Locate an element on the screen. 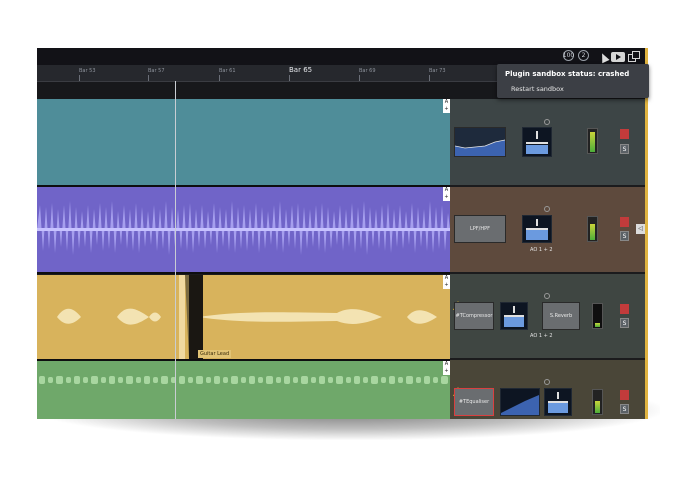  mixer-strip-4: #TEqualiser S is located at coordinates (549, 389).